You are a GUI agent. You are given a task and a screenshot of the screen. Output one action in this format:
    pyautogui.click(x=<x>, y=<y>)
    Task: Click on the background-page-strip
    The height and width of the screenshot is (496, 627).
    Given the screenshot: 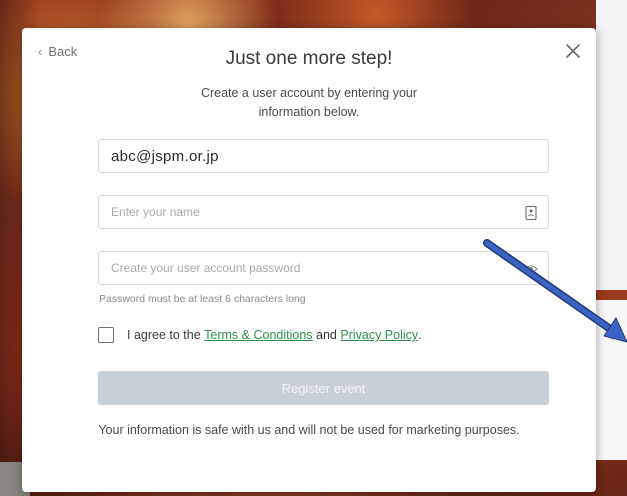 What is the action you would take?
    pyautogui.click(x=611, y=295)
    